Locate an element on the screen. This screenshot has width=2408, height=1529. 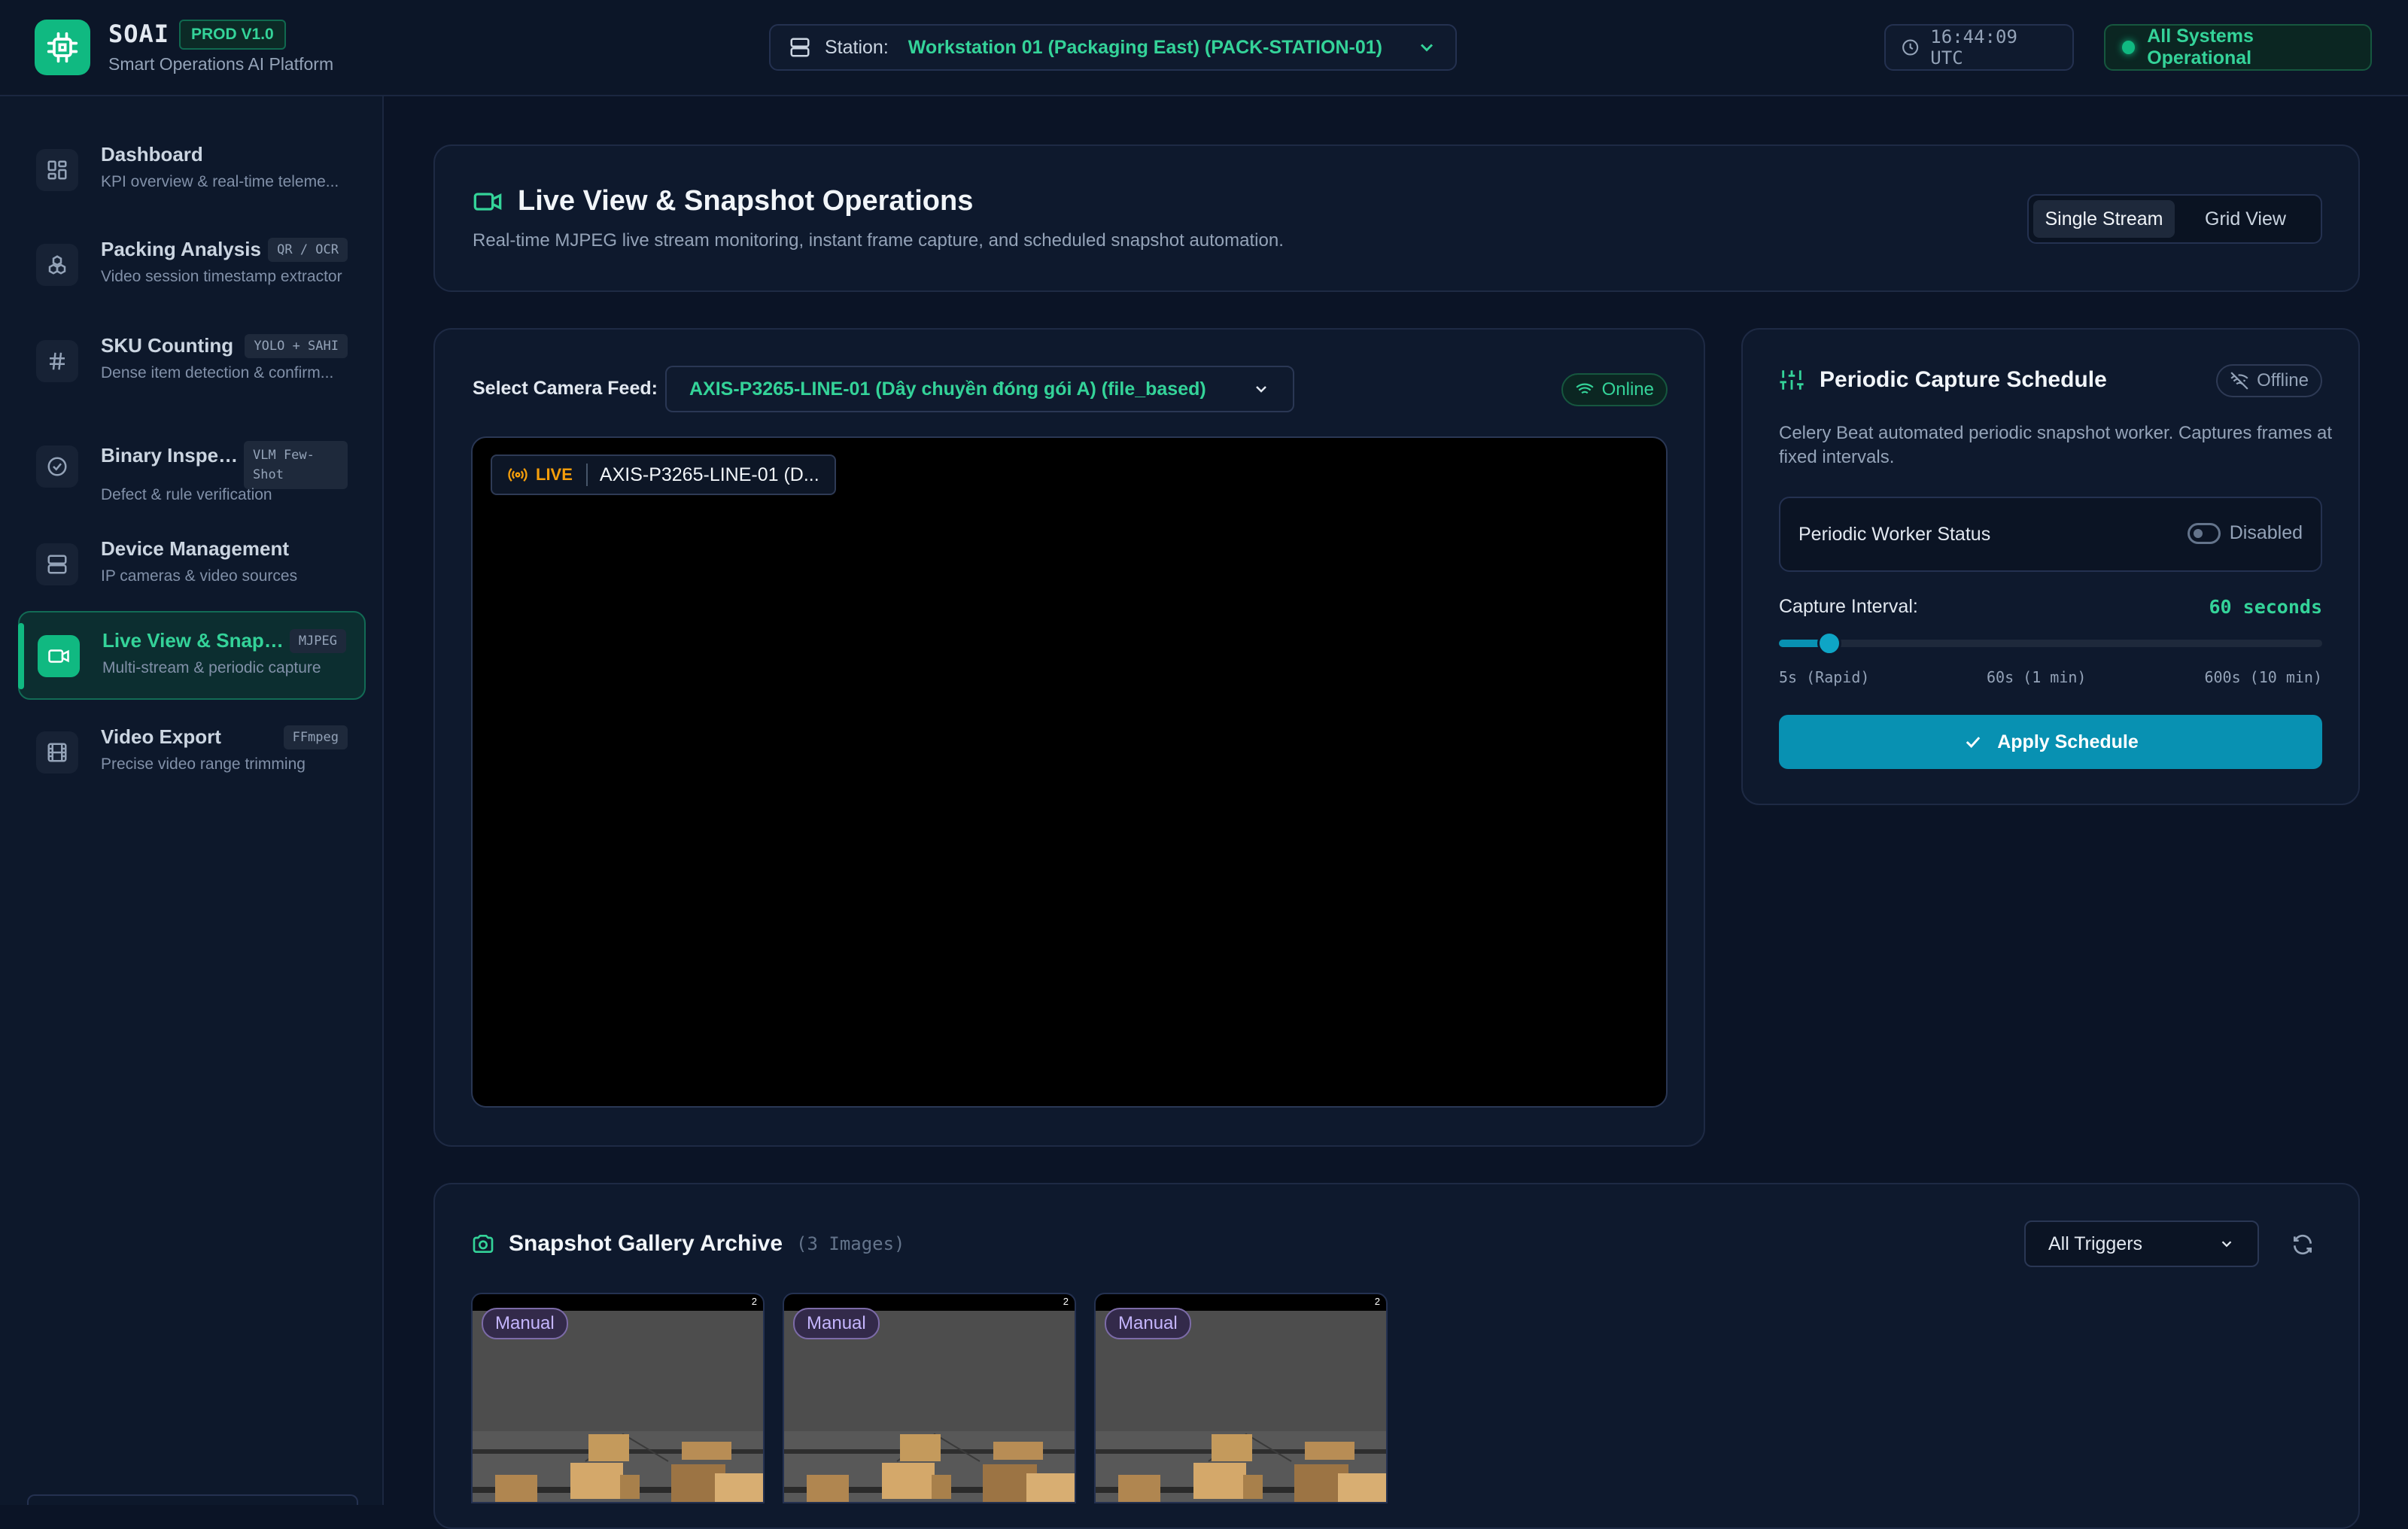
view-mode-toggle: Single Stream Grid View is located at coordinates (2174, 219).